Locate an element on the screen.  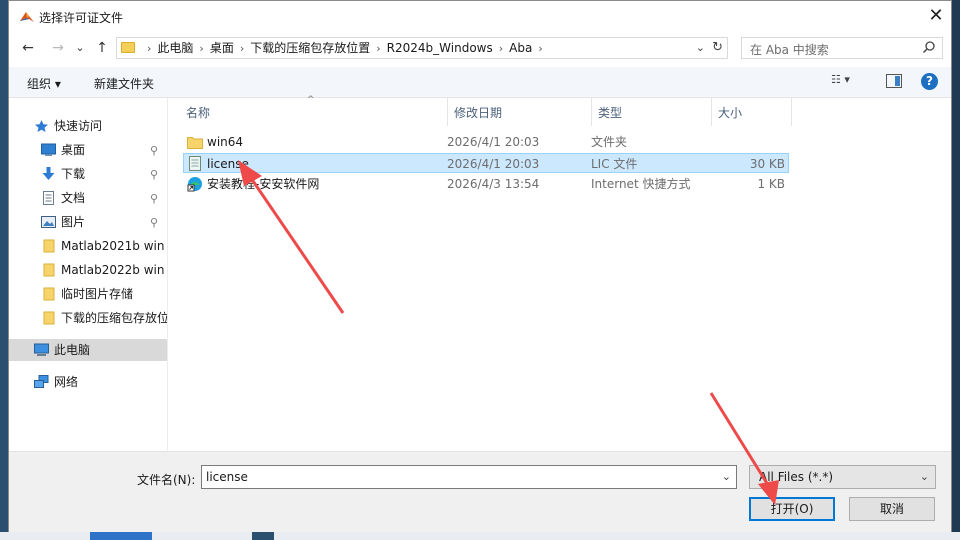
sidebar-item-documents: 文档 ⚲ is located at coordinates (88, 198).